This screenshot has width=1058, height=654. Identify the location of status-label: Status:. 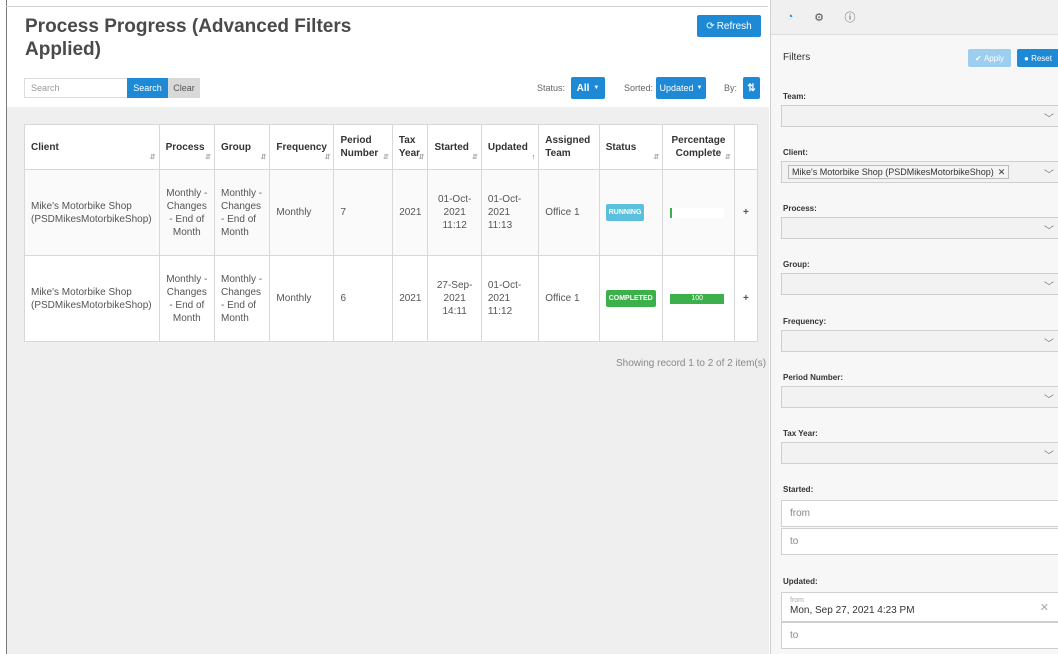
(551, 88).